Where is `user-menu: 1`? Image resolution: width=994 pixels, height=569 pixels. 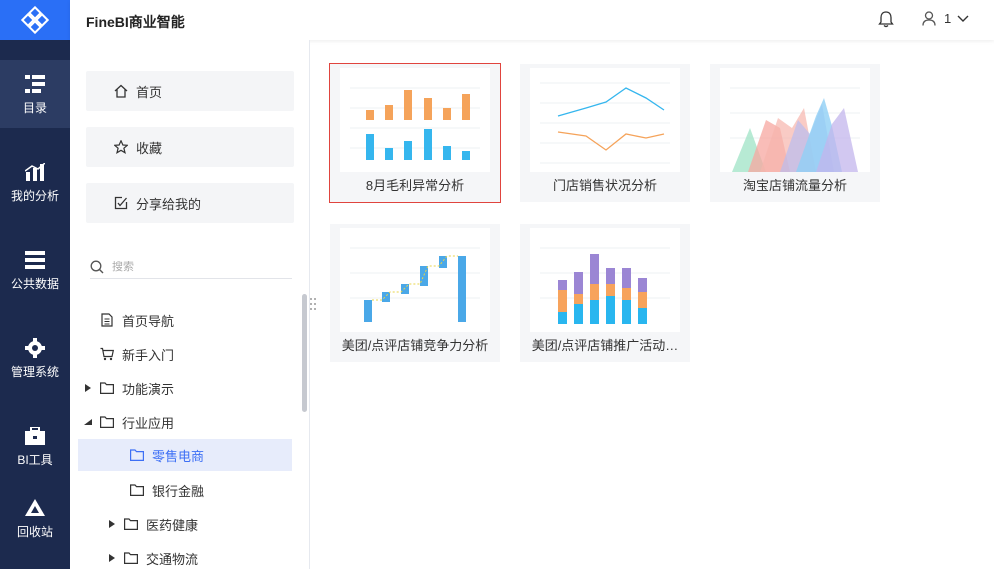
user-menu: 1 is located at coordinates (945, 18).